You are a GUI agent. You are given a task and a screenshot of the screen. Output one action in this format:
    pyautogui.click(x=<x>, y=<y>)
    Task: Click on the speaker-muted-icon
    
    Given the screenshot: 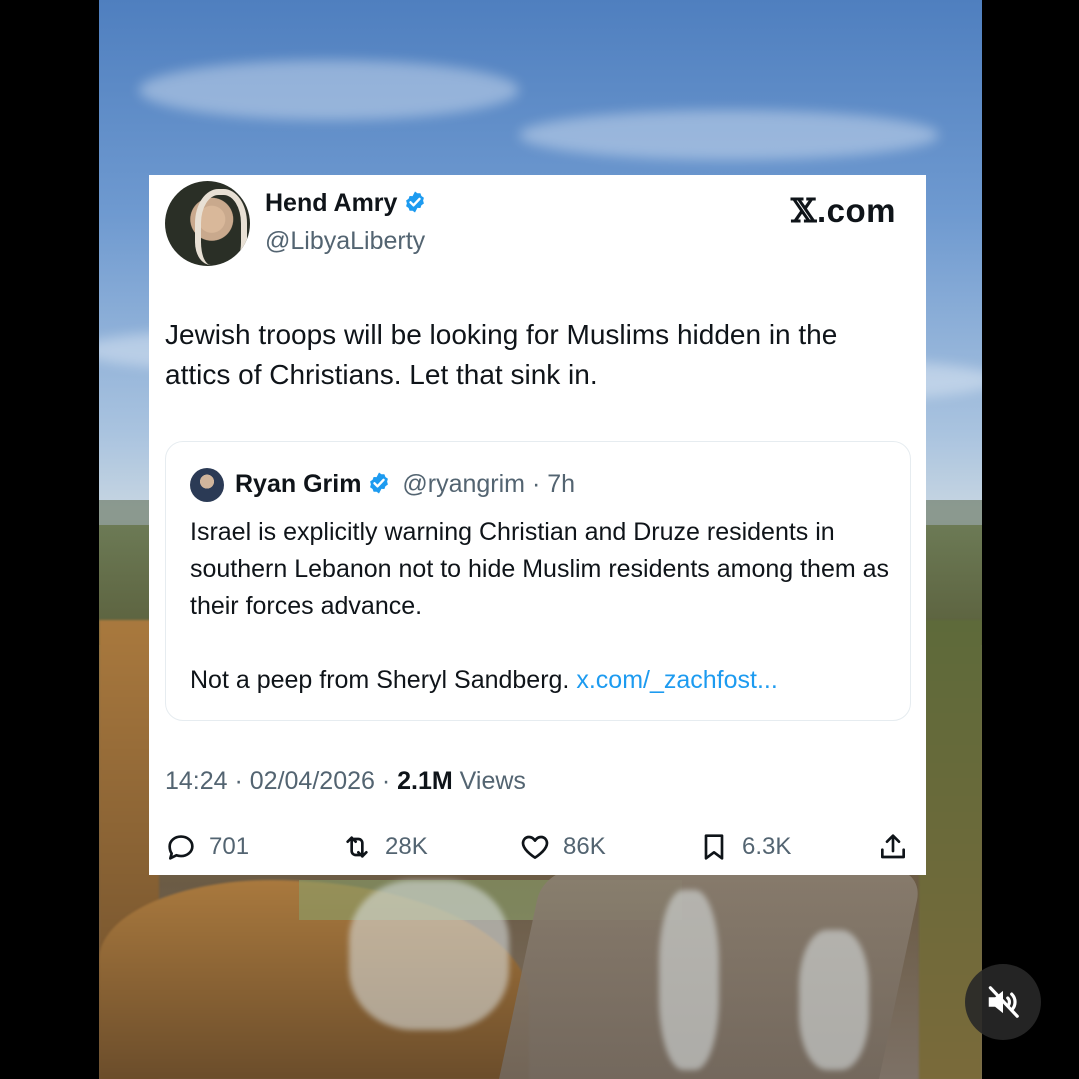 What is the action you would take?
    pyautogui.click(x=1003, y=1002)
    